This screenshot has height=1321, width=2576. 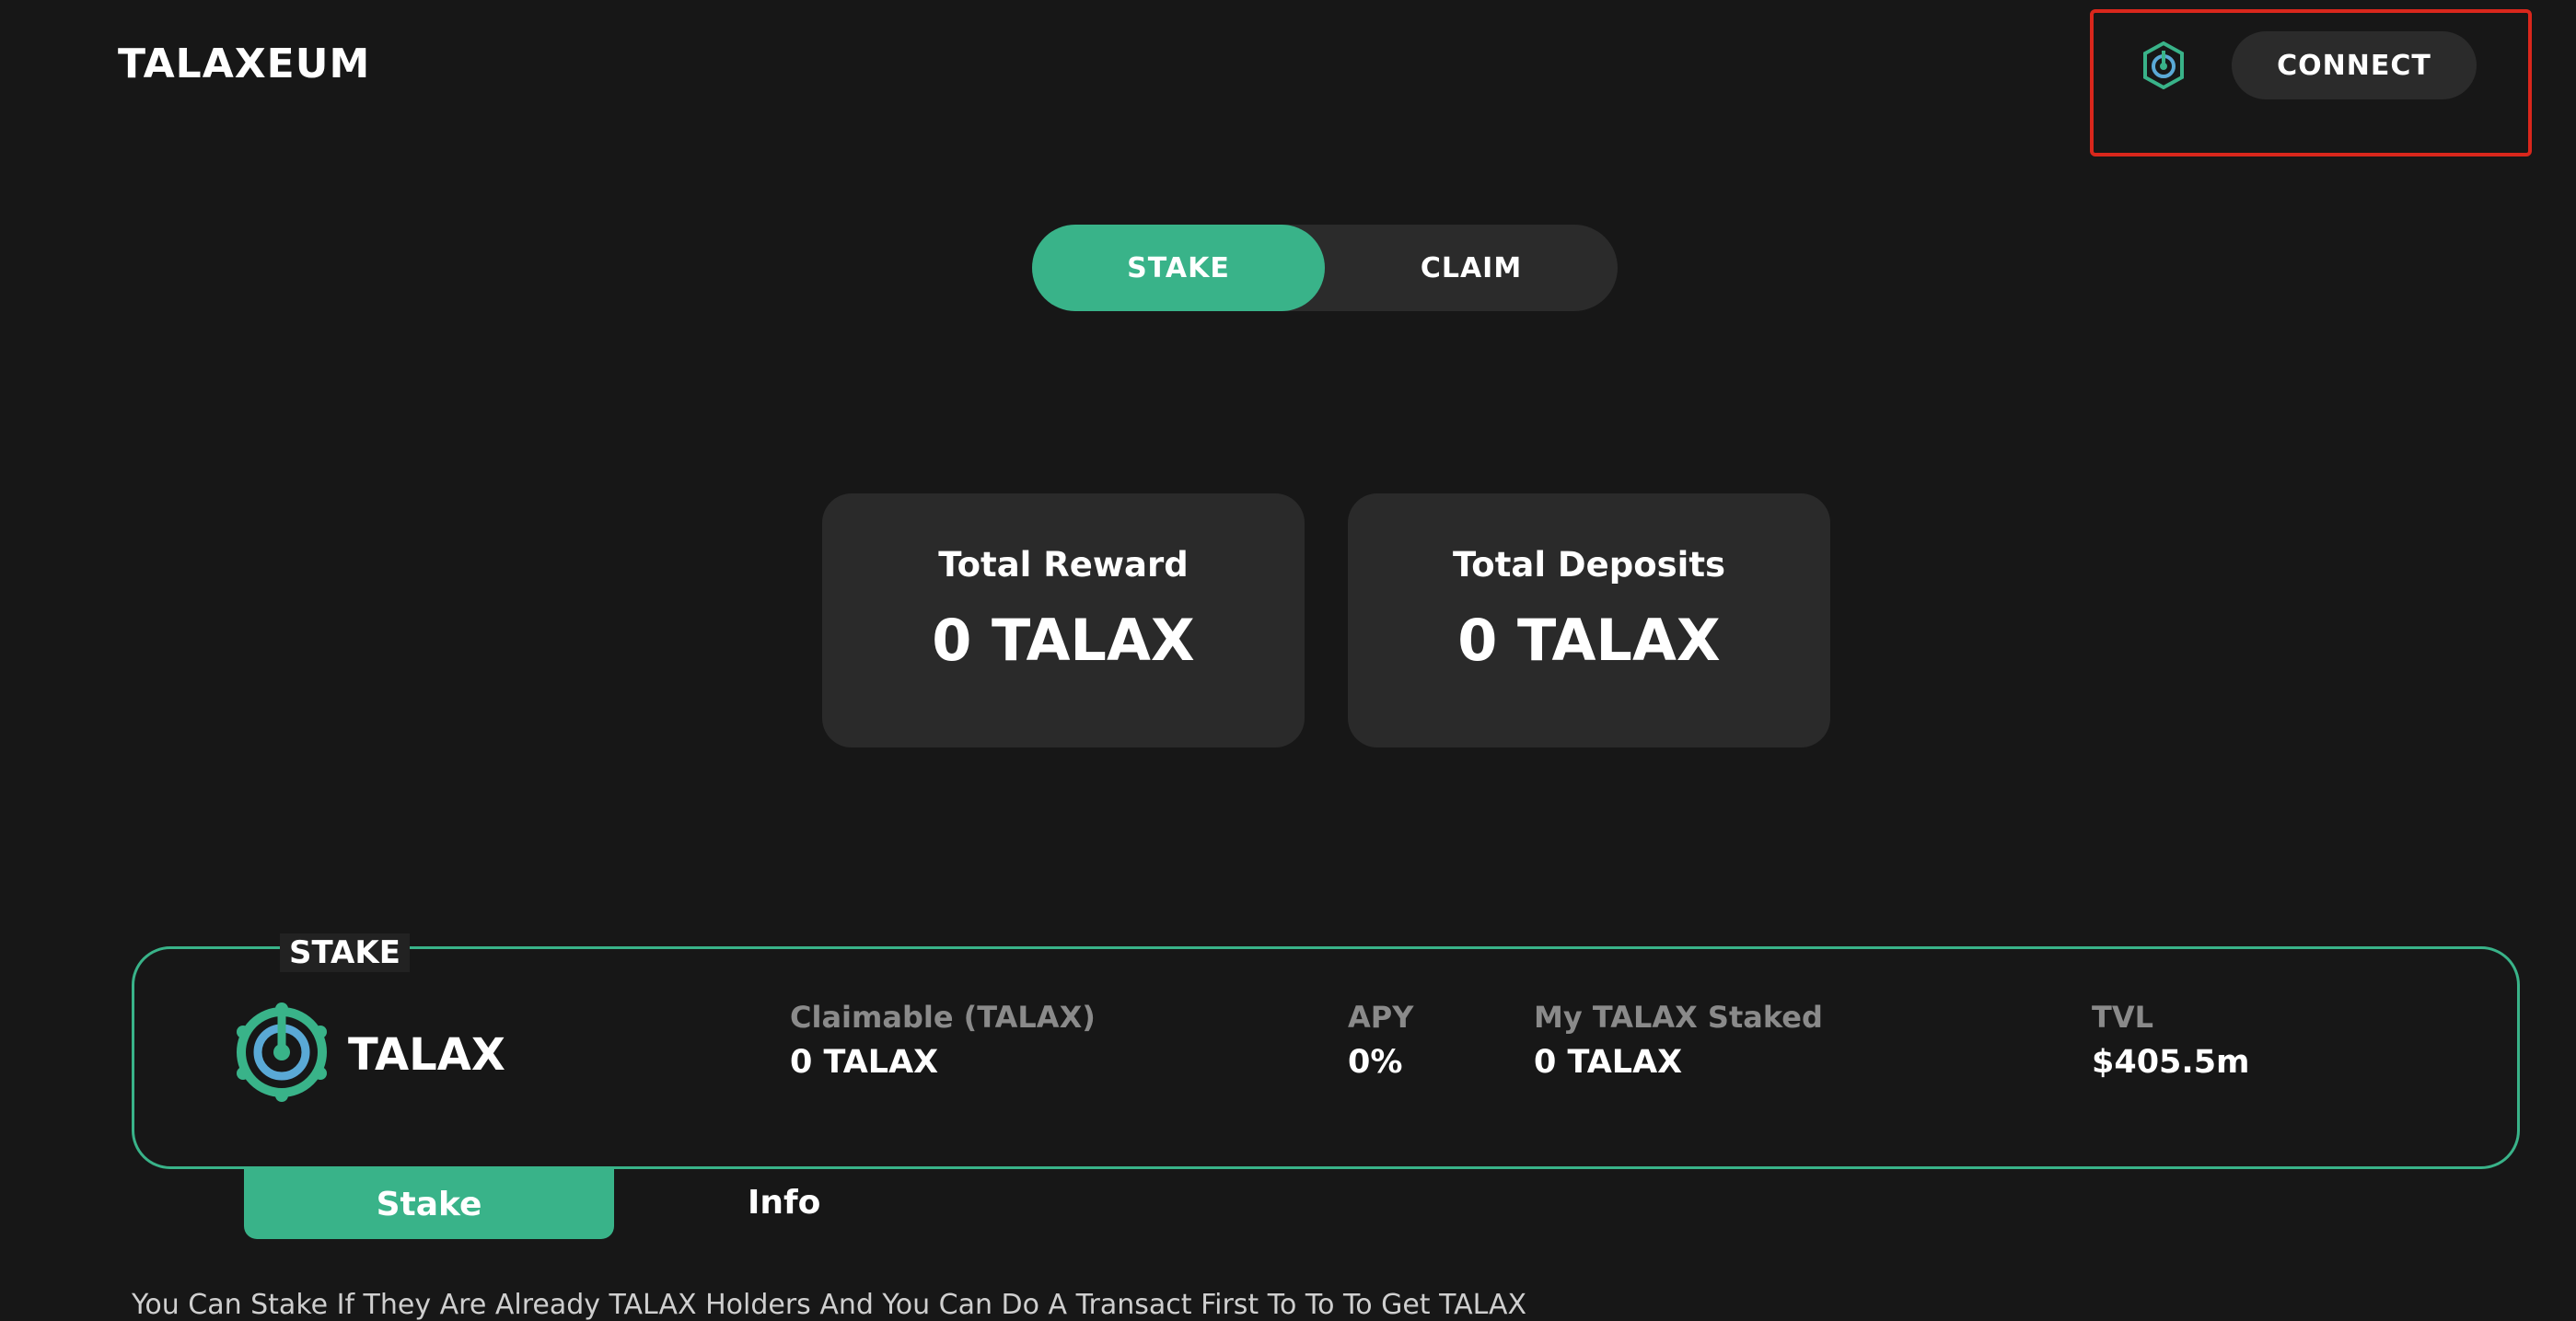 I want to click on tab-claim: CLAIM, so click(x=1471, y=268).